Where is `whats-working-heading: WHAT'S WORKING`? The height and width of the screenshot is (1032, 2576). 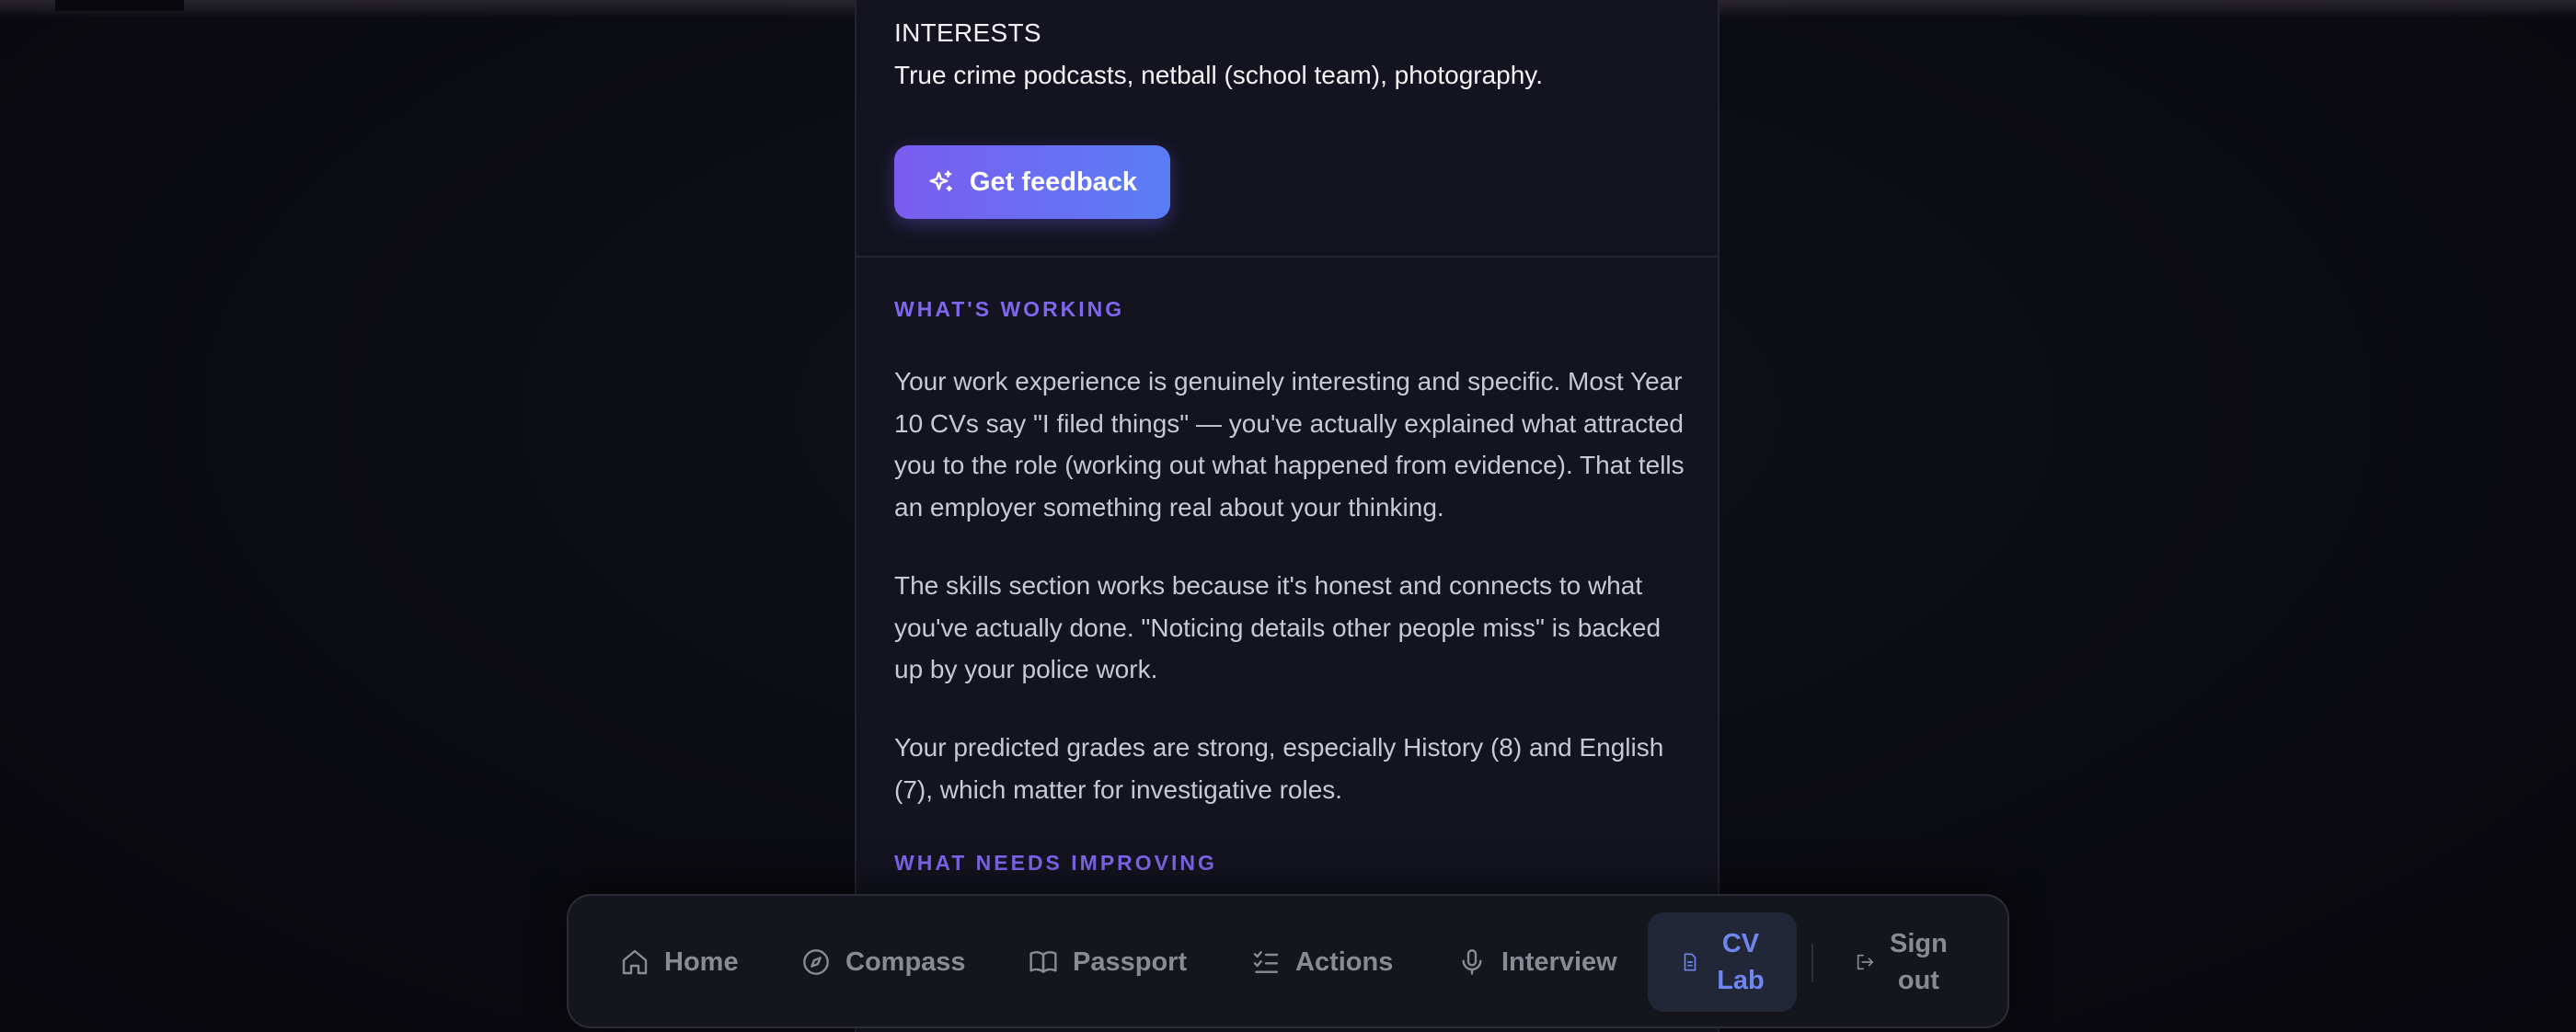 whats-working-heading: WHAT'S WORKING is located at coordinates (1009, 309).